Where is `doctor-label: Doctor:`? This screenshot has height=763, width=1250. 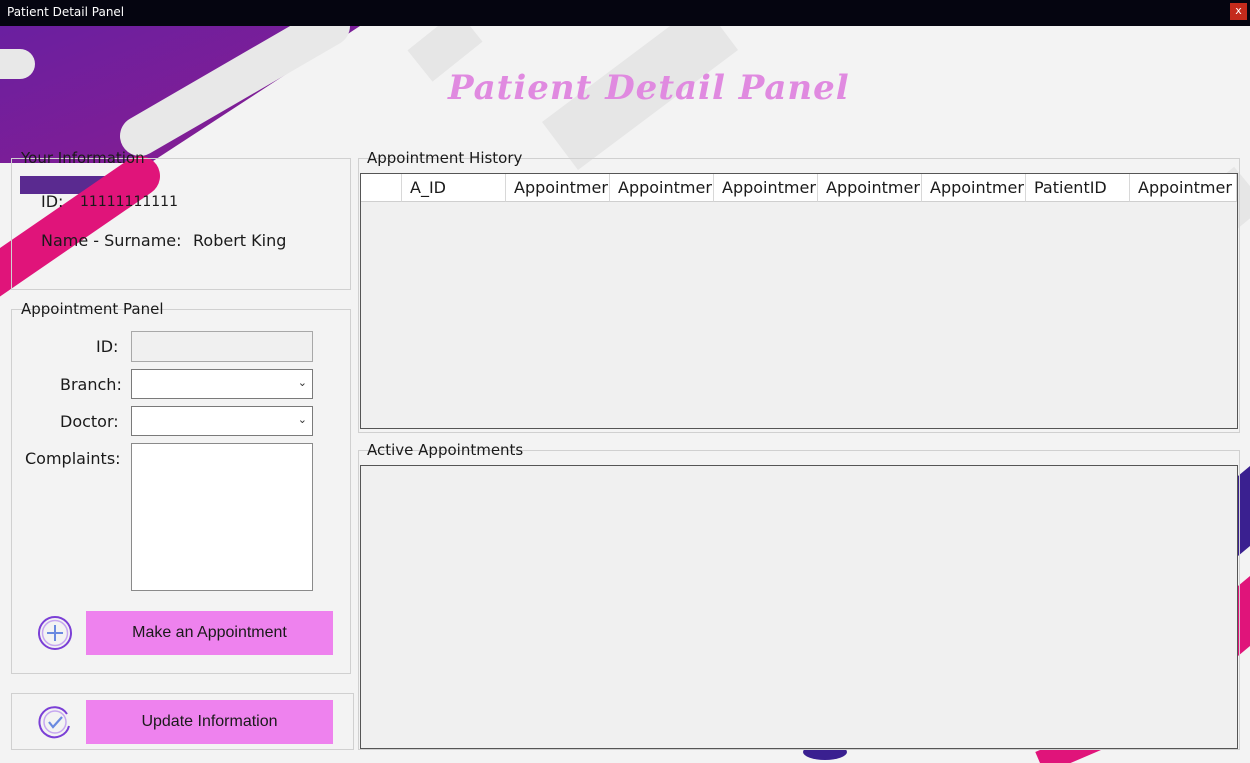
doctor-label: Doctor: is located at coordinates (89, 421).